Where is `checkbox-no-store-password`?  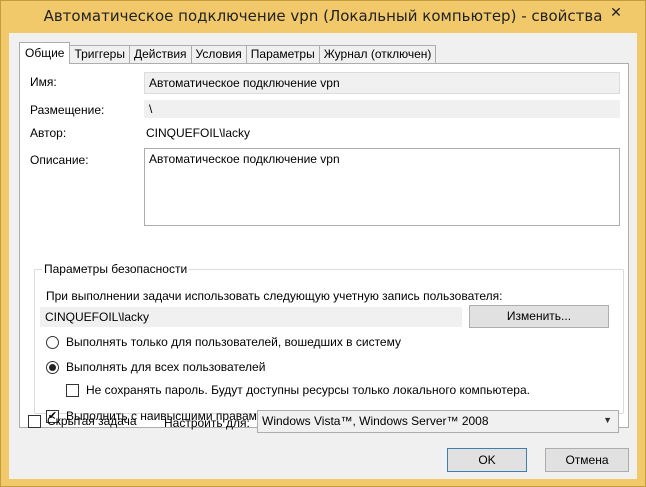
checkbox-no-store-password is located at coordinates (72, 390).